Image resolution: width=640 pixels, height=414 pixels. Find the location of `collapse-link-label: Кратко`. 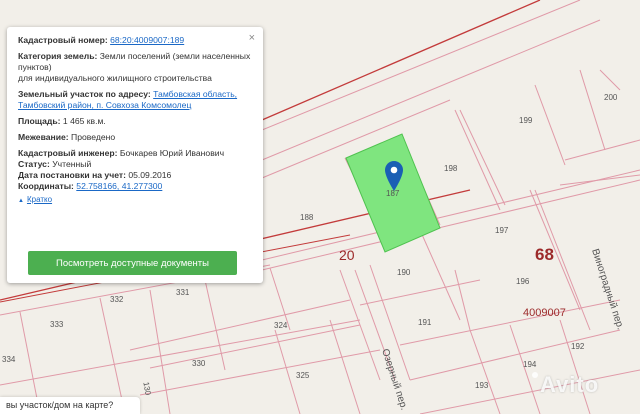

collapse-link-label: Кратко is located at coordinates (39, 199).